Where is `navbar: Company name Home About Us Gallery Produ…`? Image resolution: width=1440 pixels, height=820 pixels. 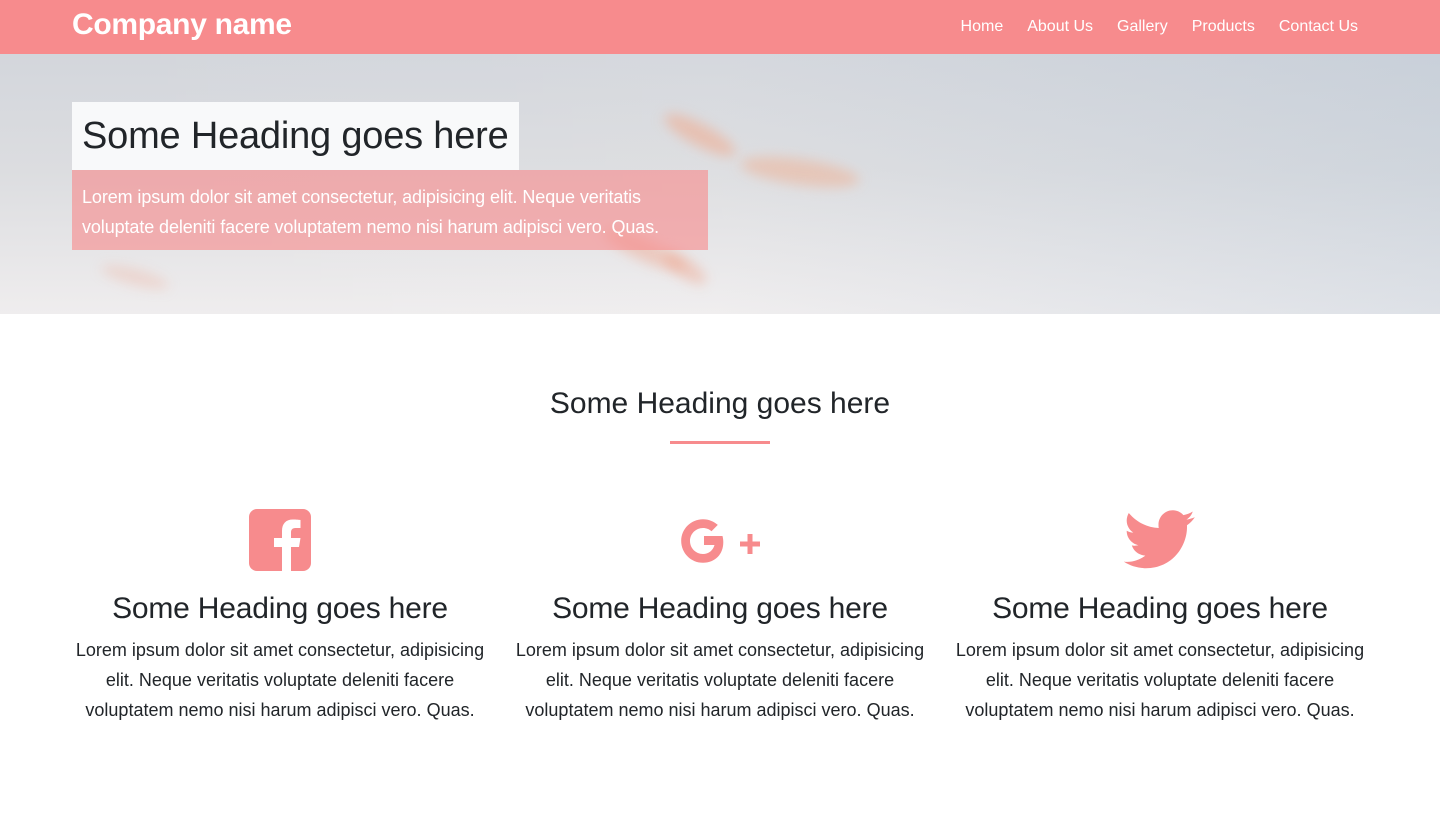
navbar: Company name Home About Us Gallery Produ… is located at coordinates (720, 27).